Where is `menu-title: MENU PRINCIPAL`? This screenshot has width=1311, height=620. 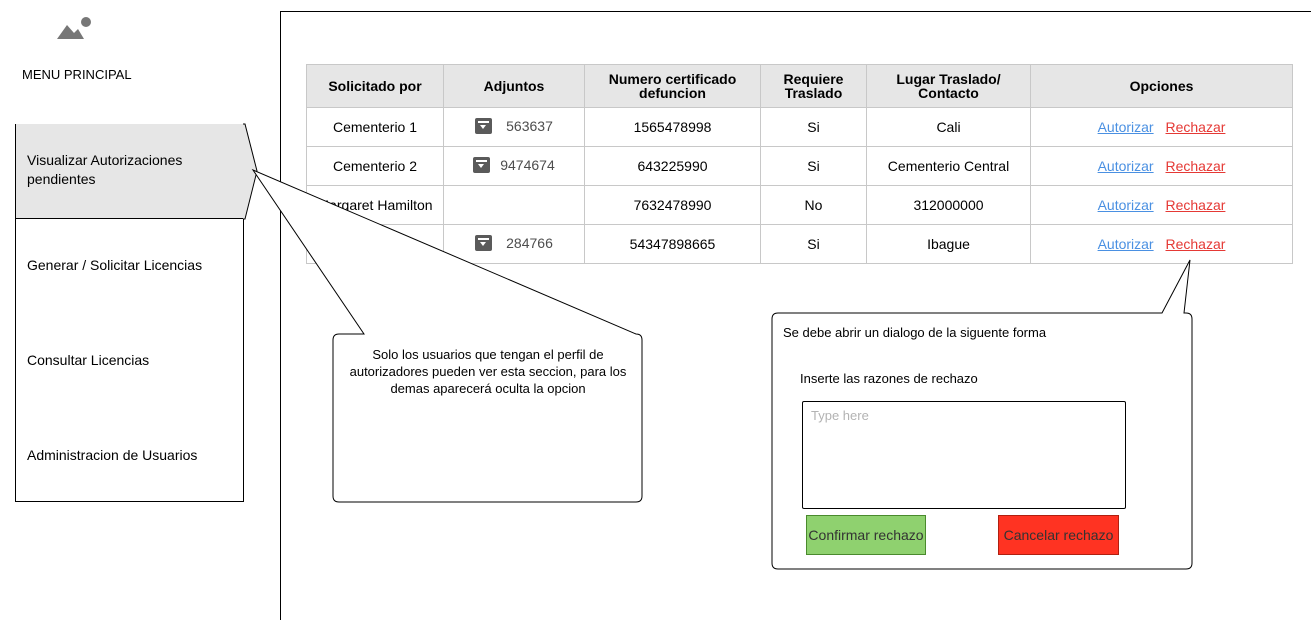 menu-title: MENU PRINCIPAL is located at coordinates (77, 74).